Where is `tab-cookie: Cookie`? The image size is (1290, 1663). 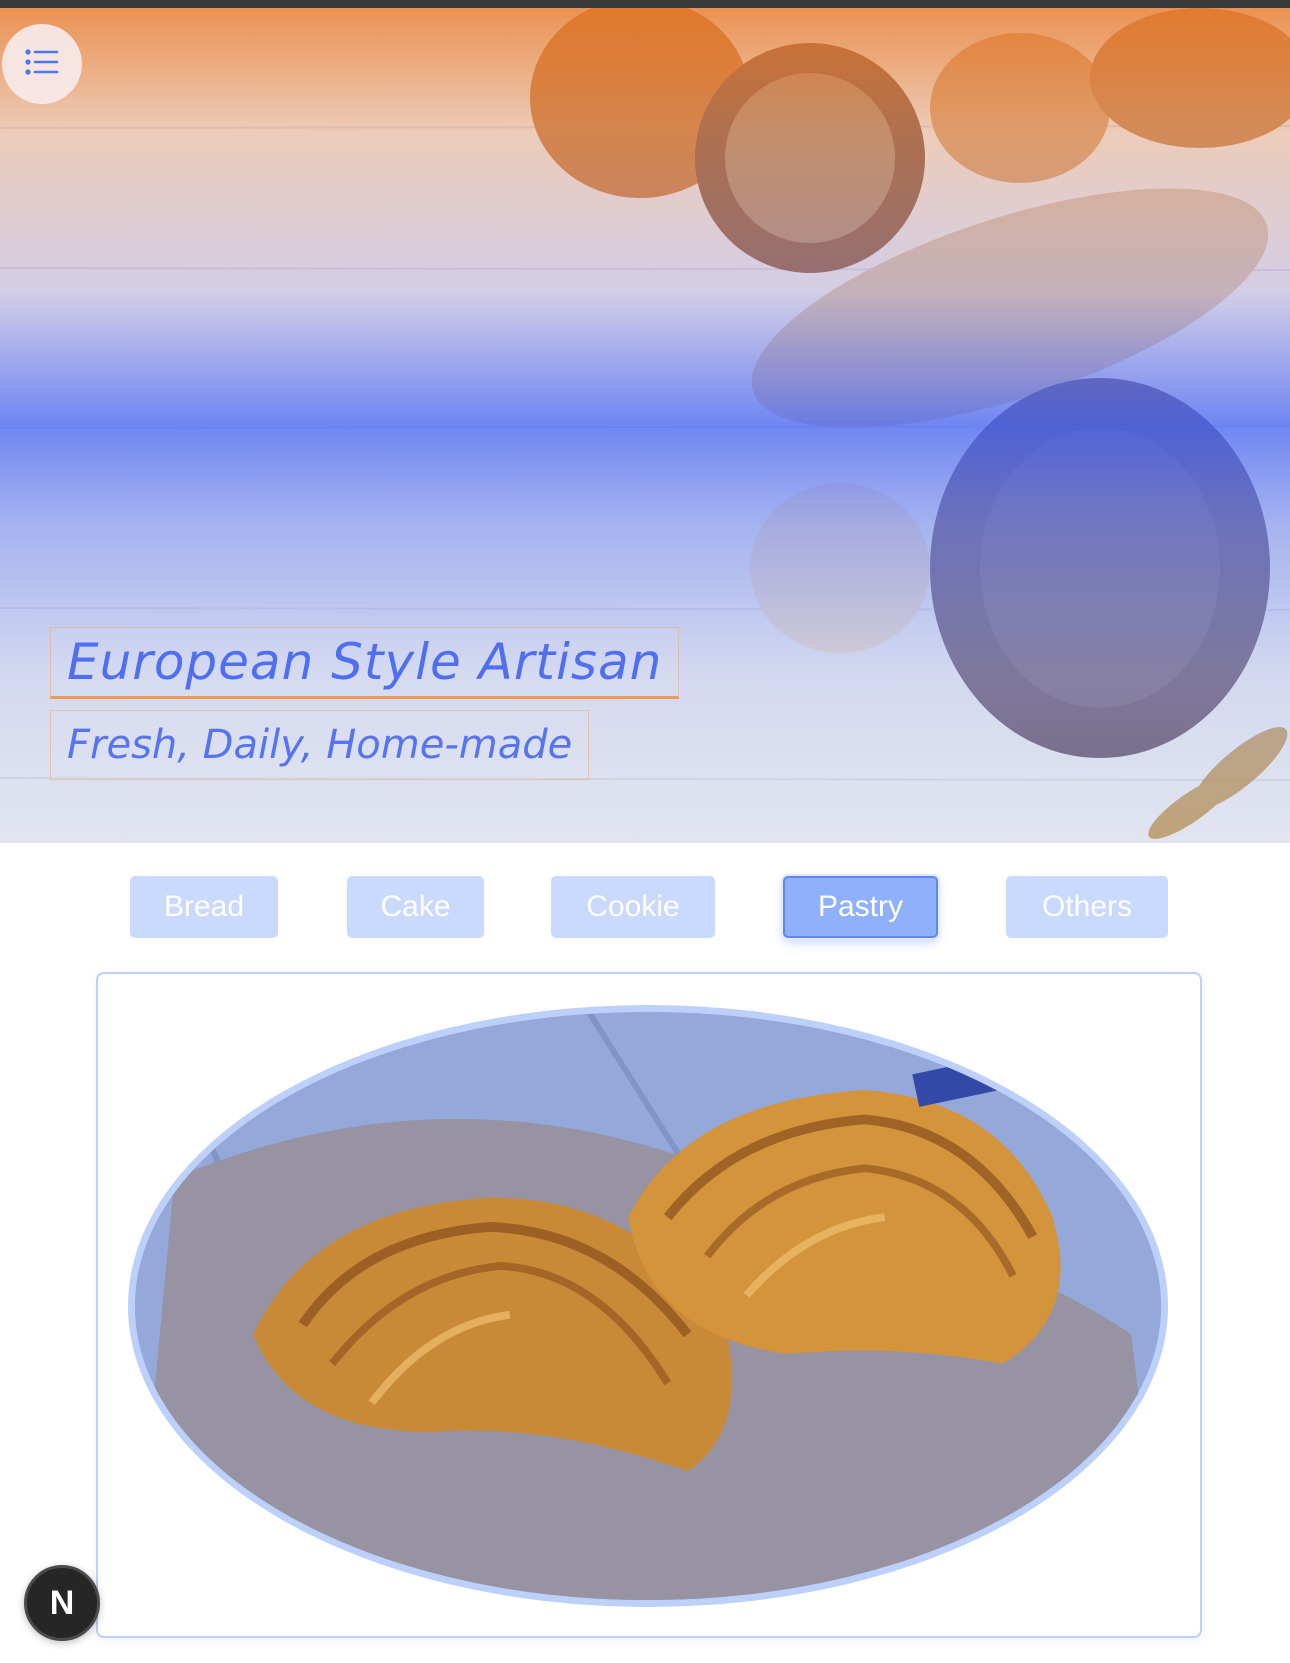
tab-cookie: Cookie is located at coordinates (633, 907).